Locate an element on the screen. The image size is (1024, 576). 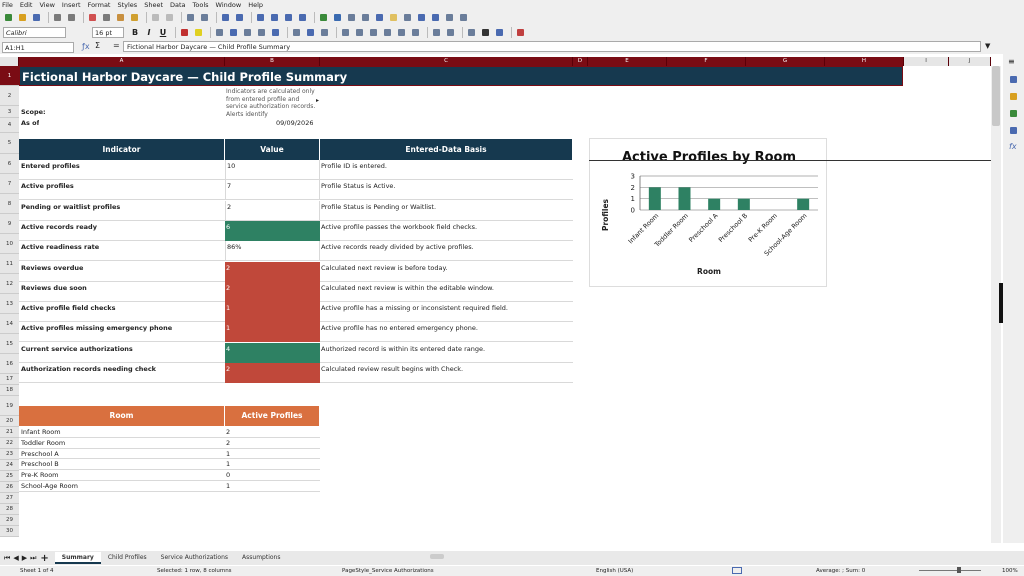
define-print-area-icon is located at coordinates (421, 17).